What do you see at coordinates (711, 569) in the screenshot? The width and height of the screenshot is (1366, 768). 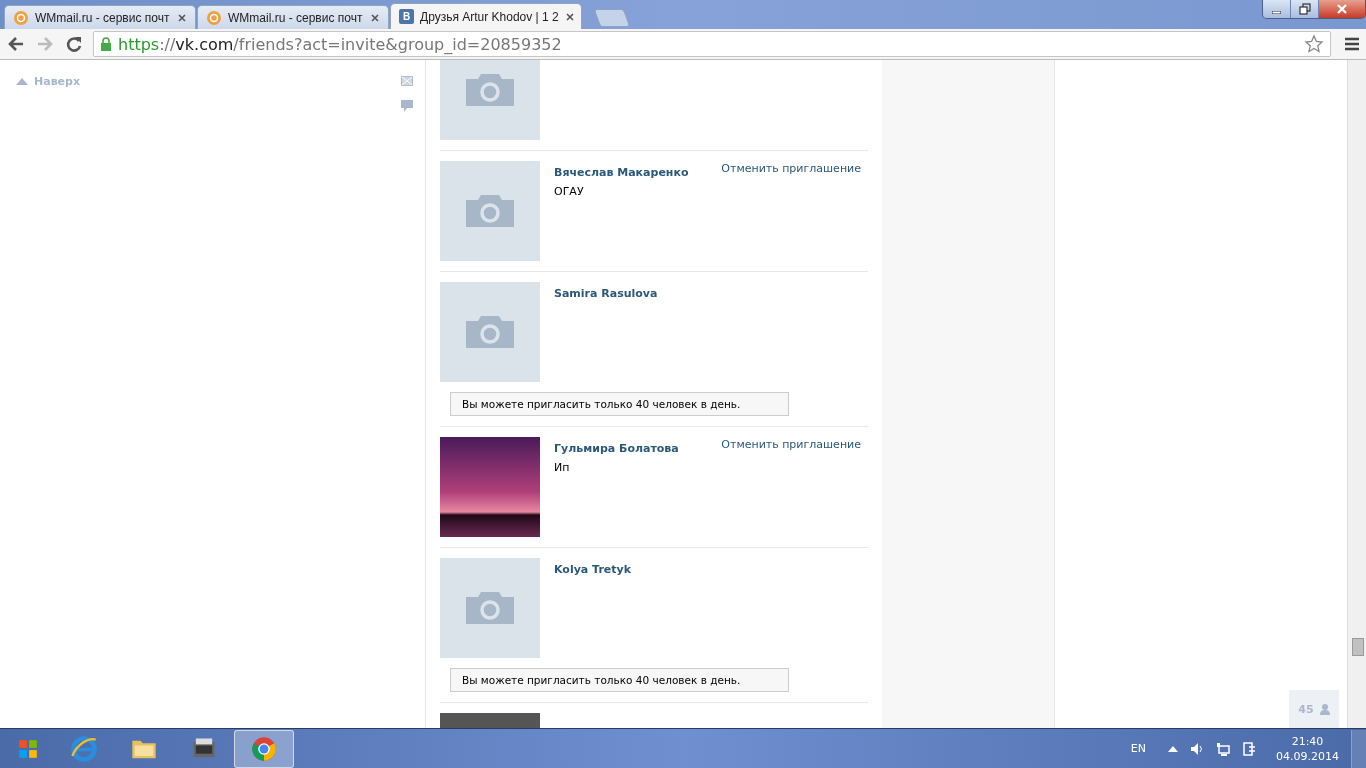 I see `user-name-link: Kolya Tretyk` at bounding box center [711, 569].